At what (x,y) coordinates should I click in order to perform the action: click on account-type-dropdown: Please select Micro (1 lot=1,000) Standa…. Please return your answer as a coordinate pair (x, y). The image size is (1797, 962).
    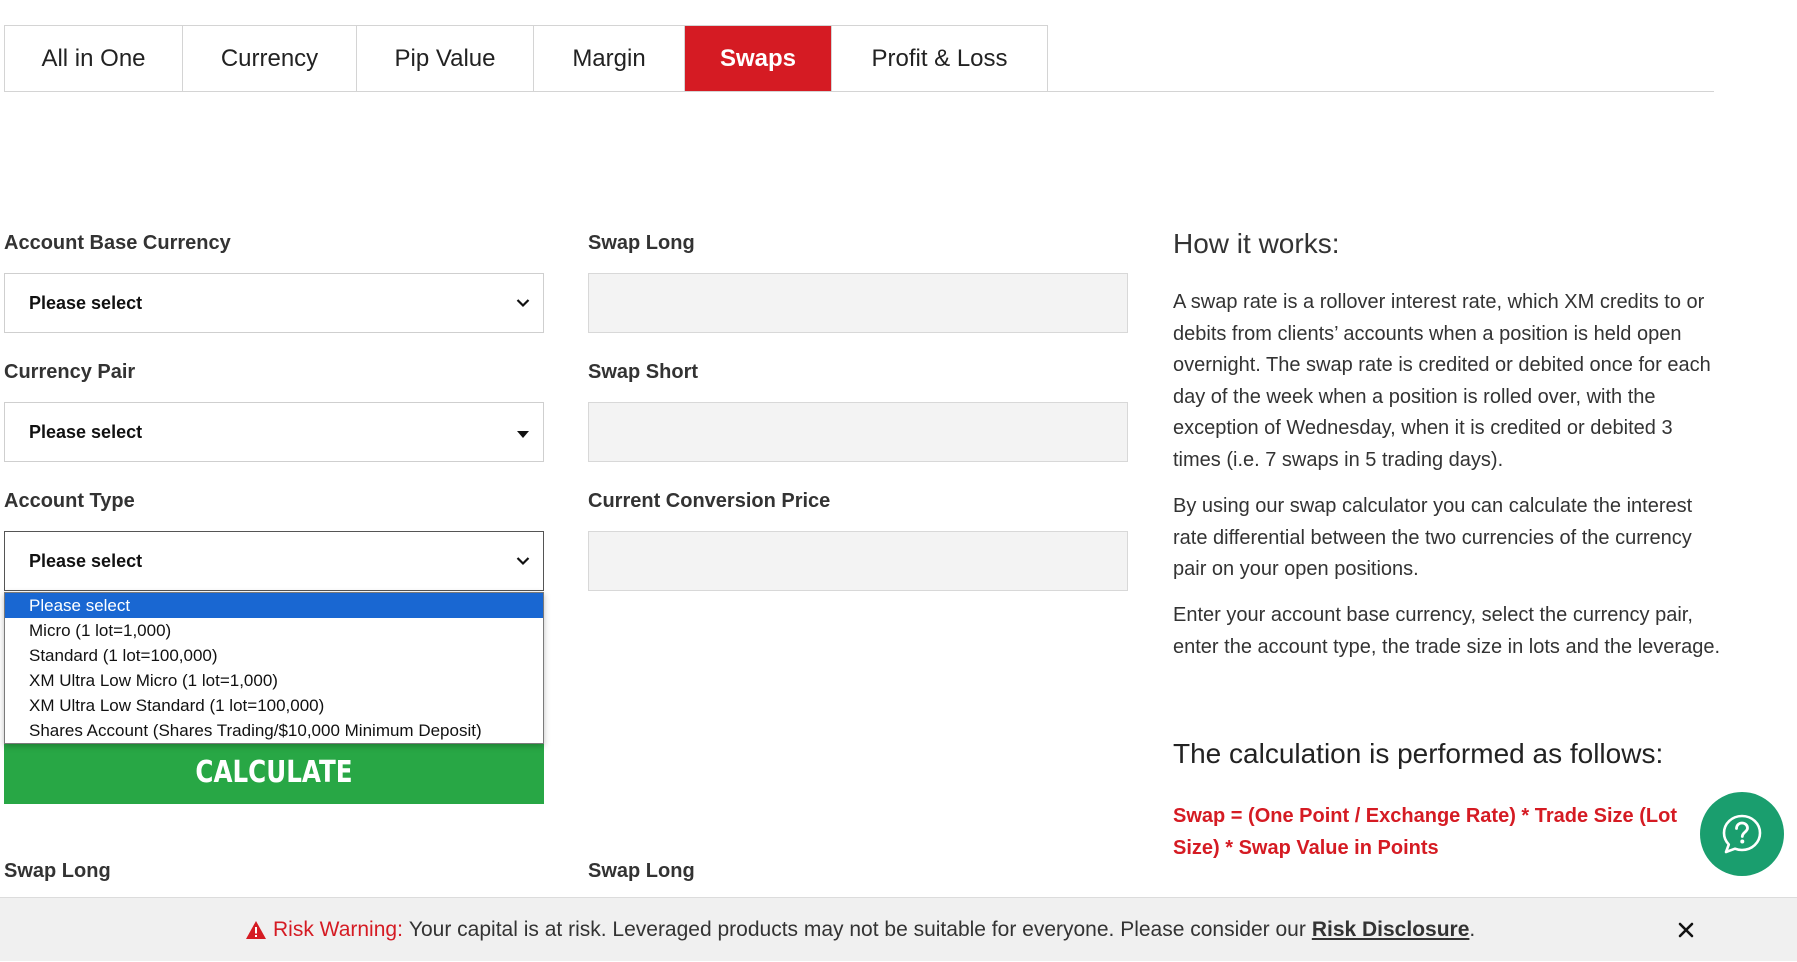
    Looking at the image, I should click on (274, 668).